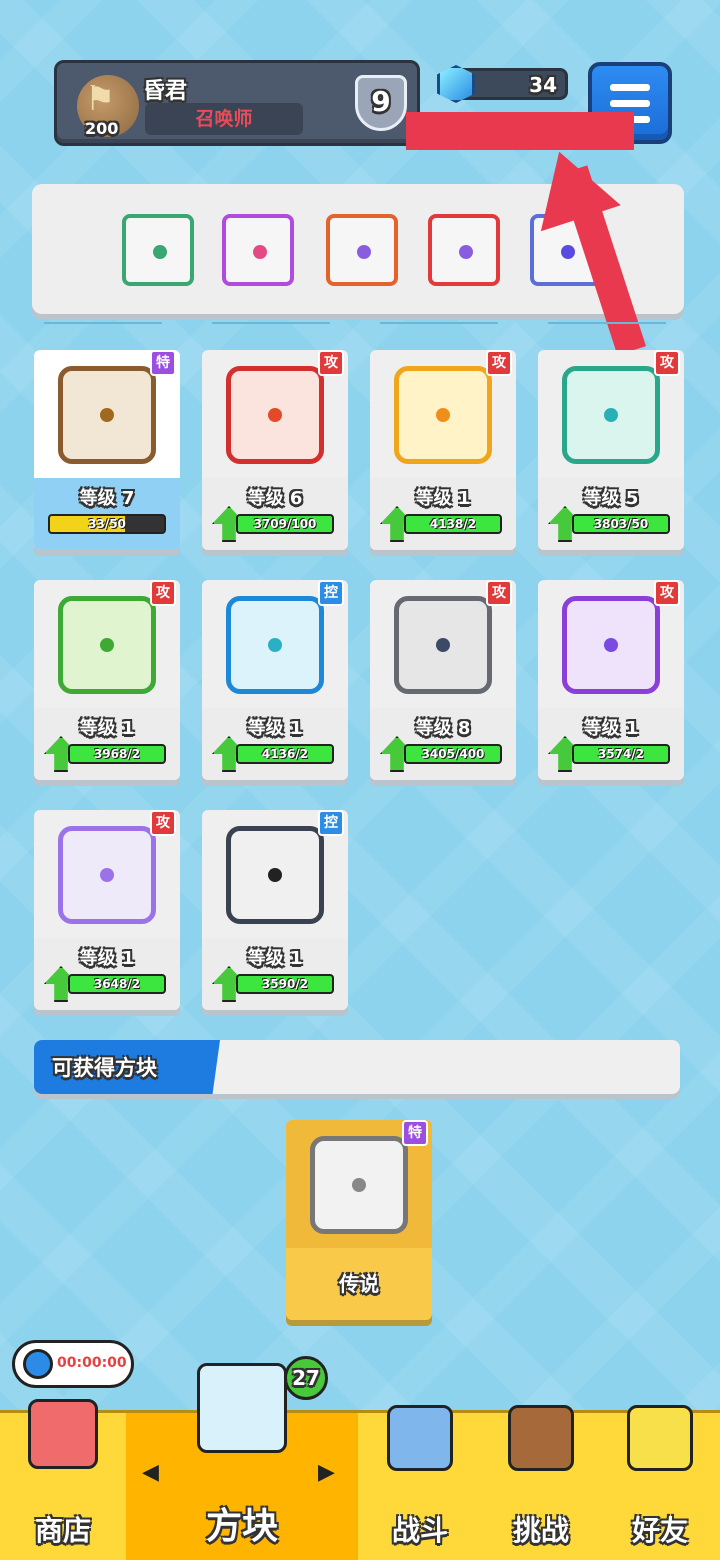  Describe the element at coordinates (621, 524) in the screenshot. I see `xp-text: 3803/50` at that location.